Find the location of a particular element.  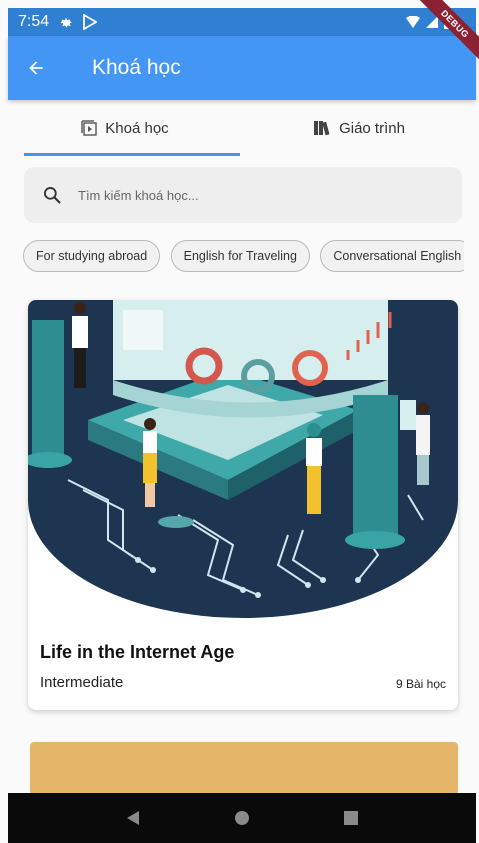

search-input is located at coordinates (243, 195).